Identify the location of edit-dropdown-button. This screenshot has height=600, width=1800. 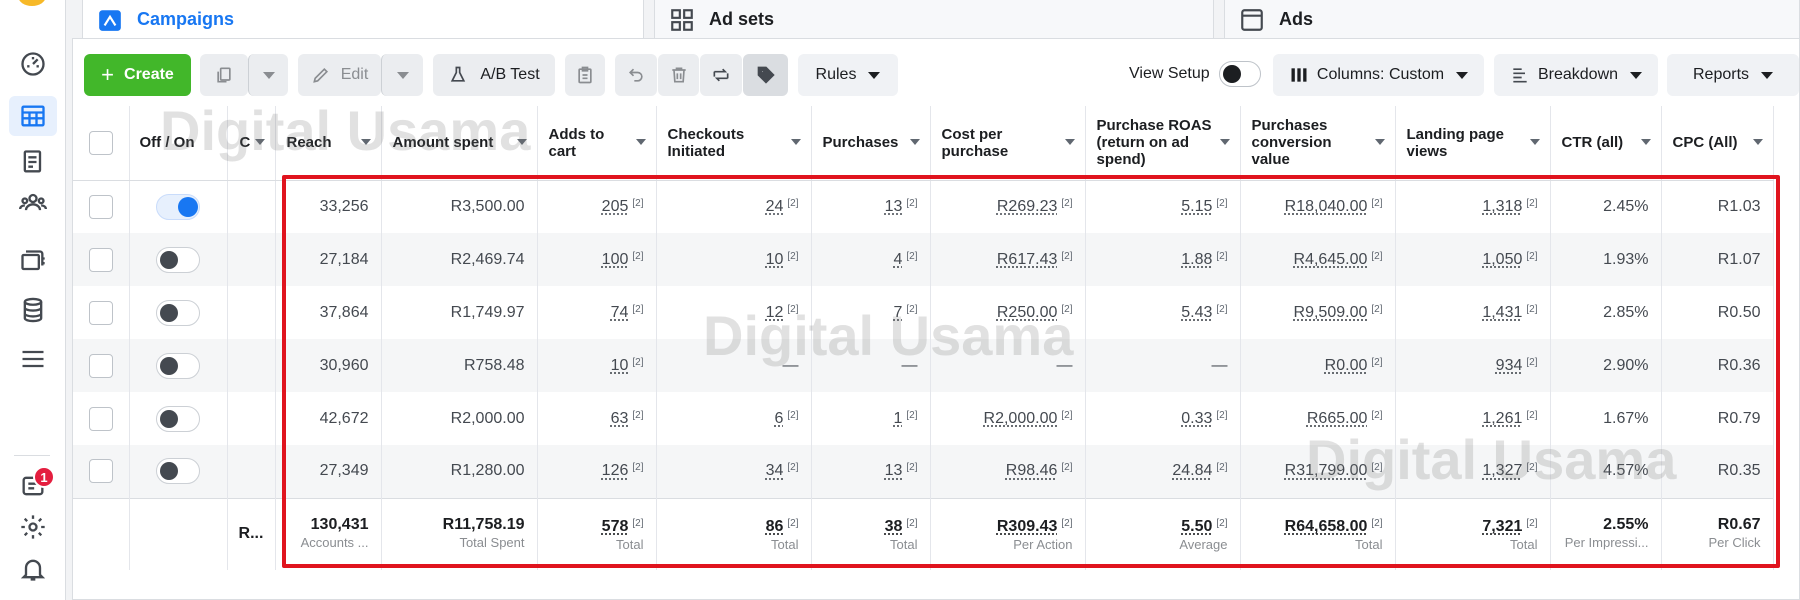
(402, 75).